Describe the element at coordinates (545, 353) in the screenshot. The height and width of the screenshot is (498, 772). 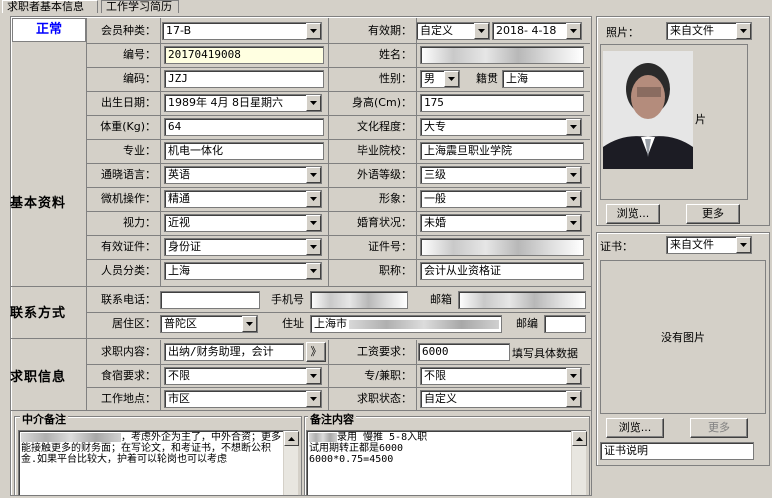
I see `salary-note: 填写具体数据` at that location.